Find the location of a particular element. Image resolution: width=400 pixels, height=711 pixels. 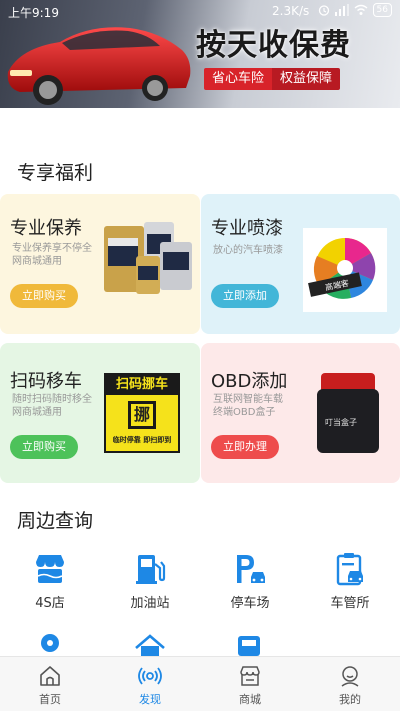

status-bar: 上午9:19 2.3K/s 56 is located at coordinates (200, 12).